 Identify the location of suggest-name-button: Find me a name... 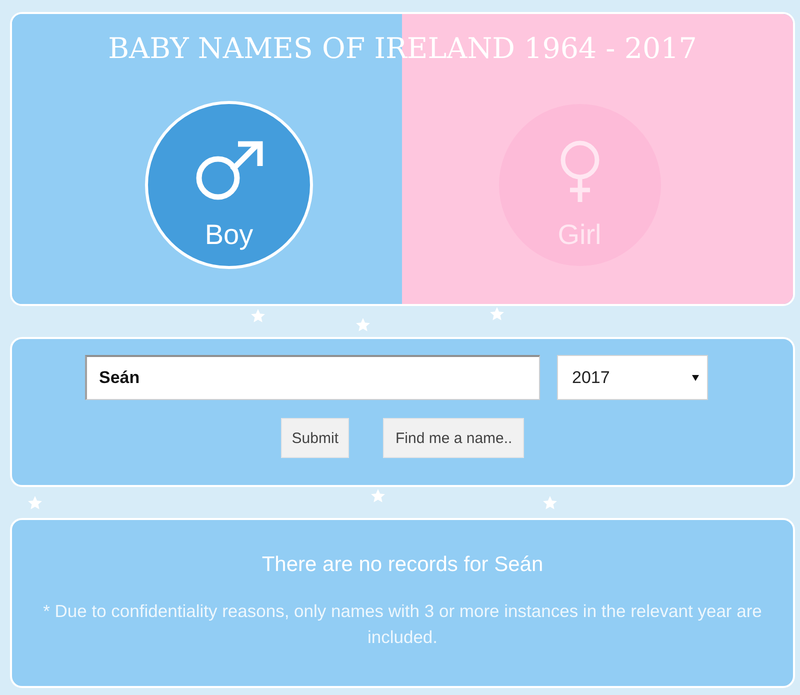
(453, 438).